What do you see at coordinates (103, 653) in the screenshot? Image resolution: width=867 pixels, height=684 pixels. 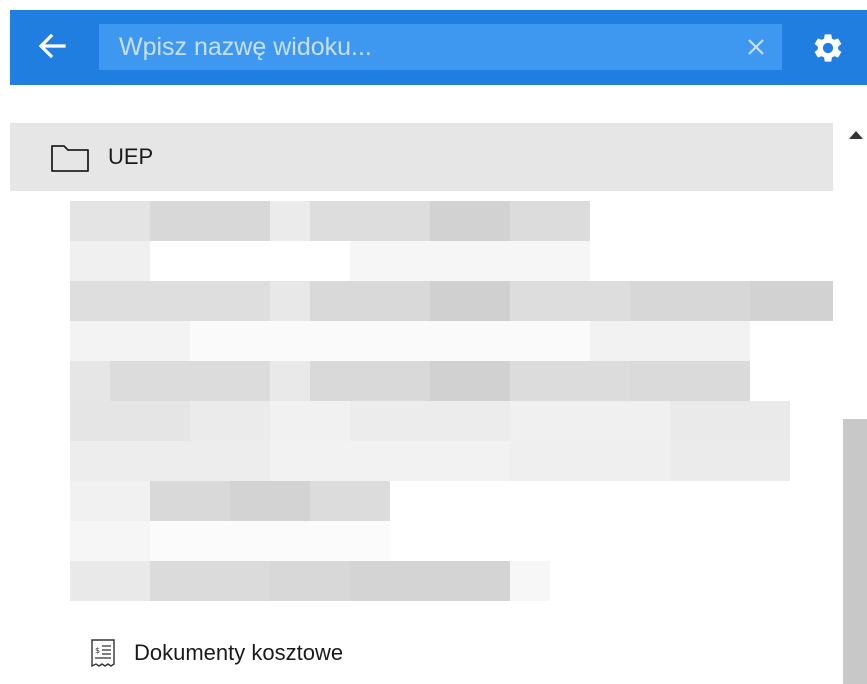 I see `receipt-document-icon: $` at bounding box center [103, 653].